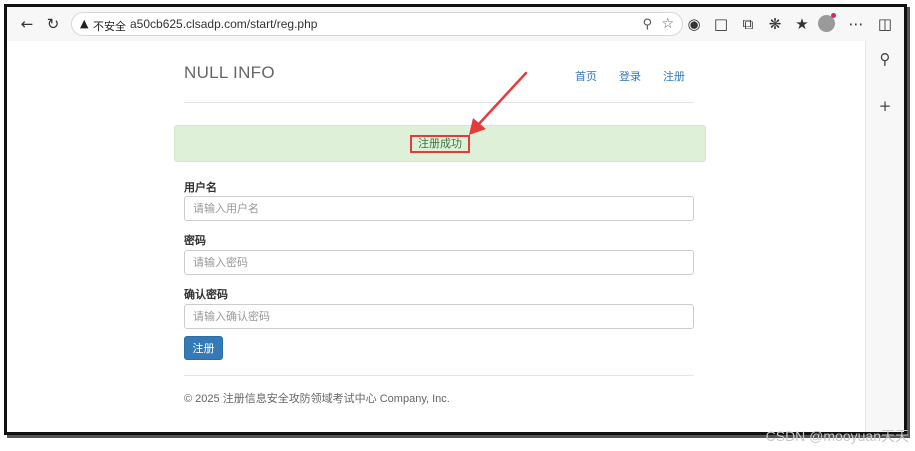 The height and width of the screenshot is (451, 915). Describe the element at coordinates (884, 236) in the screenshot. I see `browser-sidebar: ⚲ +` at that location.